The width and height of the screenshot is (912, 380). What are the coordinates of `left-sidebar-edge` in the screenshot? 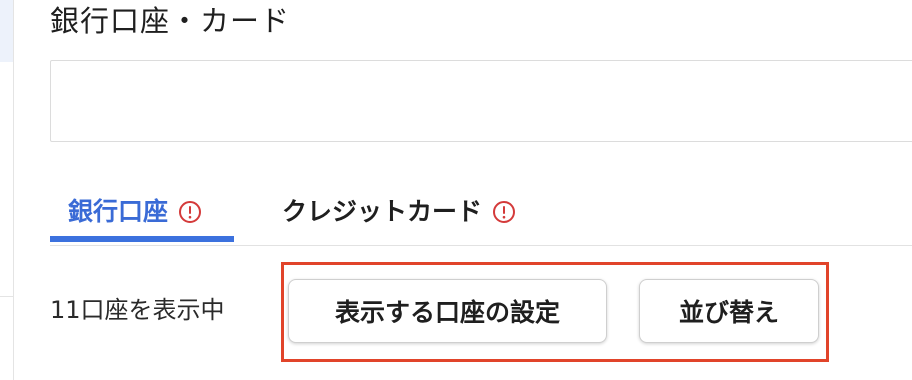 It's located at (7, 190).